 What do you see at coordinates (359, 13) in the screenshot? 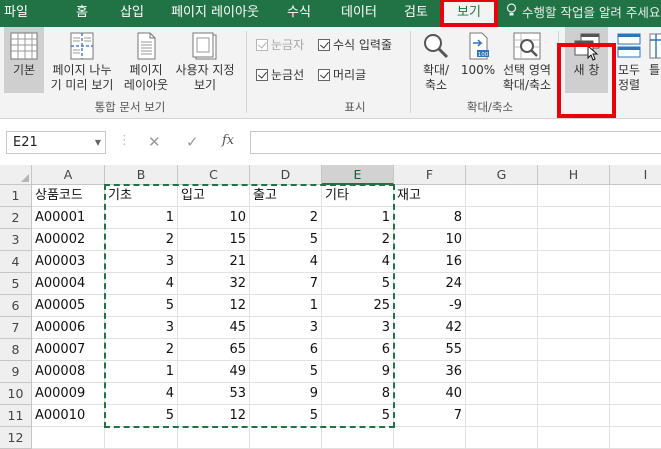
I see `tab-data: 데이터` at bounding box center [359, 13].